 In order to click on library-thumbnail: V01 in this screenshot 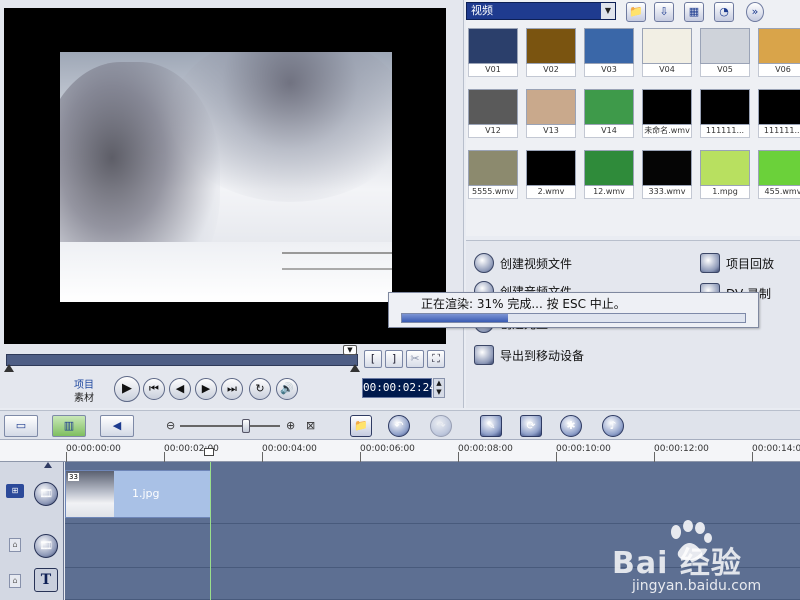, I will do `click(494, 53)`.